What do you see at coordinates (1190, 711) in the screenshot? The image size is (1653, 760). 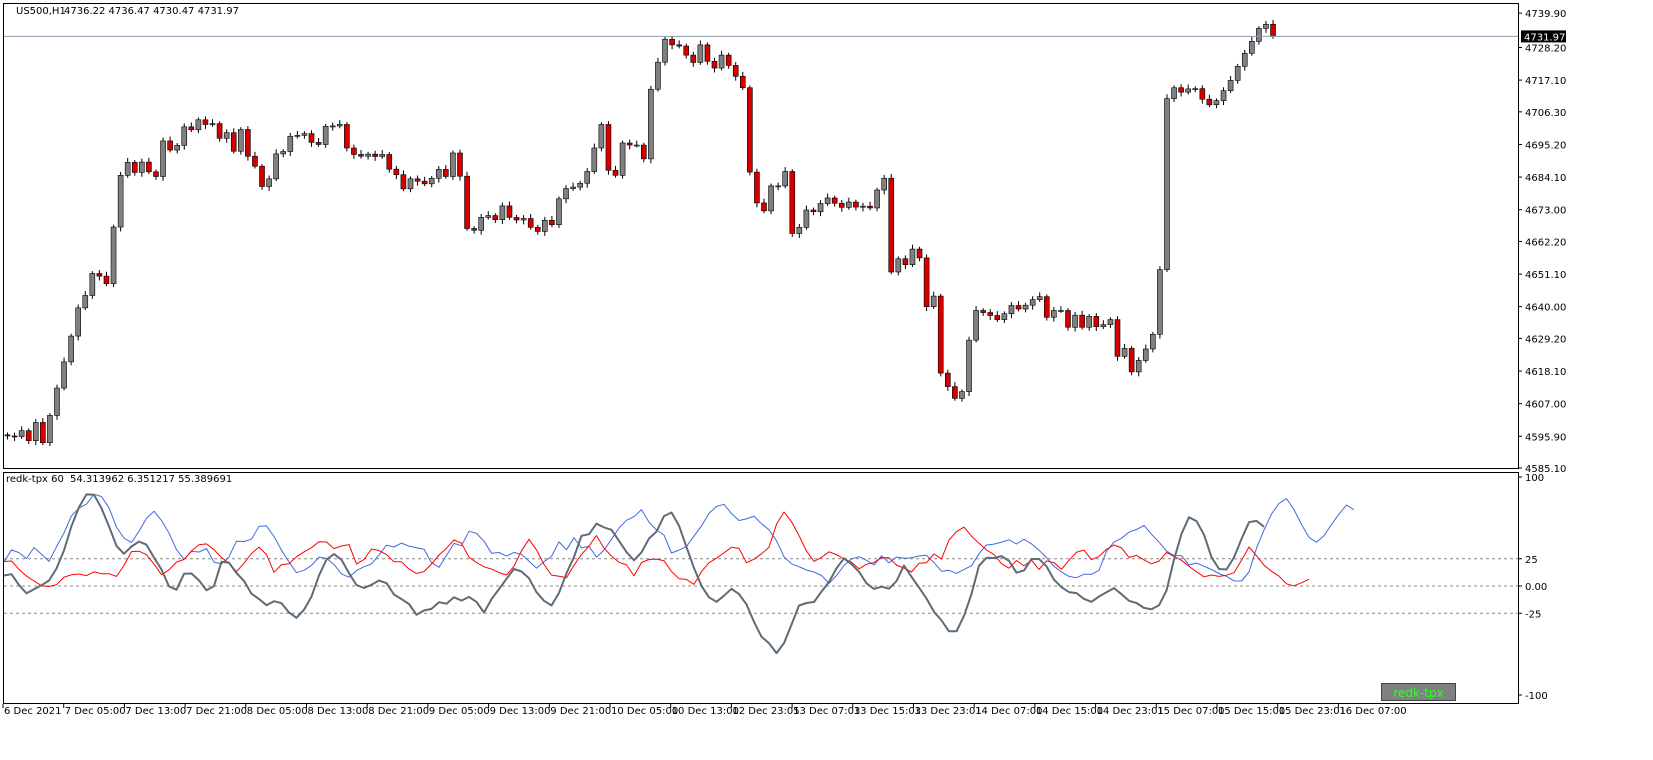 I see `time-tick-label: 15 Dec 07:00` at bounding box center [1190, 711].